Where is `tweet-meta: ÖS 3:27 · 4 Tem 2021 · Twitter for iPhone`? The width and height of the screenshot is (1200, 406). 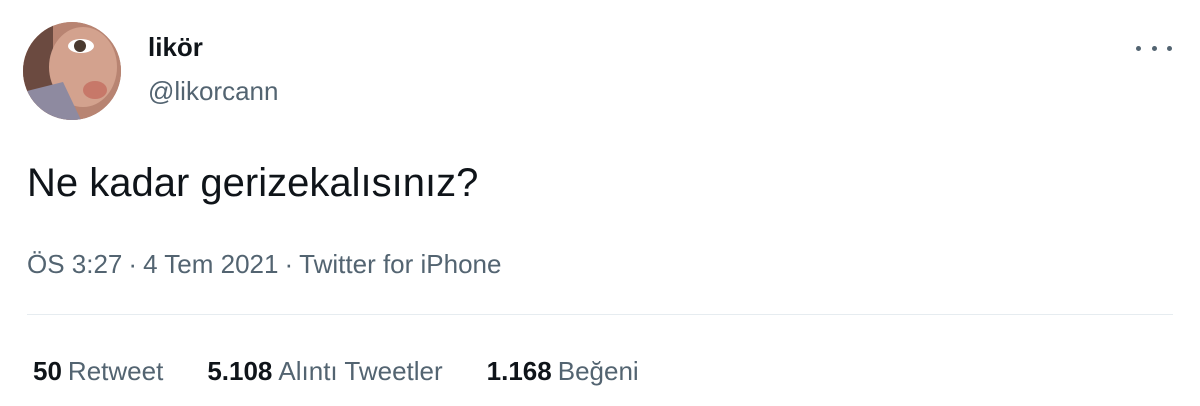 tweet-meta: ÖS 3:27 · 4 Tem 2021 · Twitter for iPhone is located at coordinates (264, 264).